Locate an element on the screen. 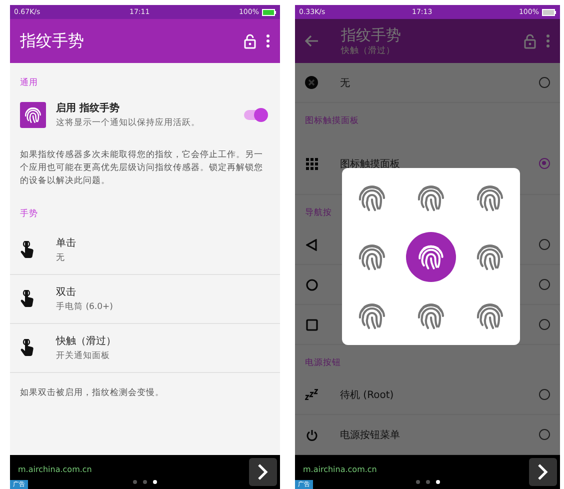  back-triangle-icon is located at coordinates (311, 244).